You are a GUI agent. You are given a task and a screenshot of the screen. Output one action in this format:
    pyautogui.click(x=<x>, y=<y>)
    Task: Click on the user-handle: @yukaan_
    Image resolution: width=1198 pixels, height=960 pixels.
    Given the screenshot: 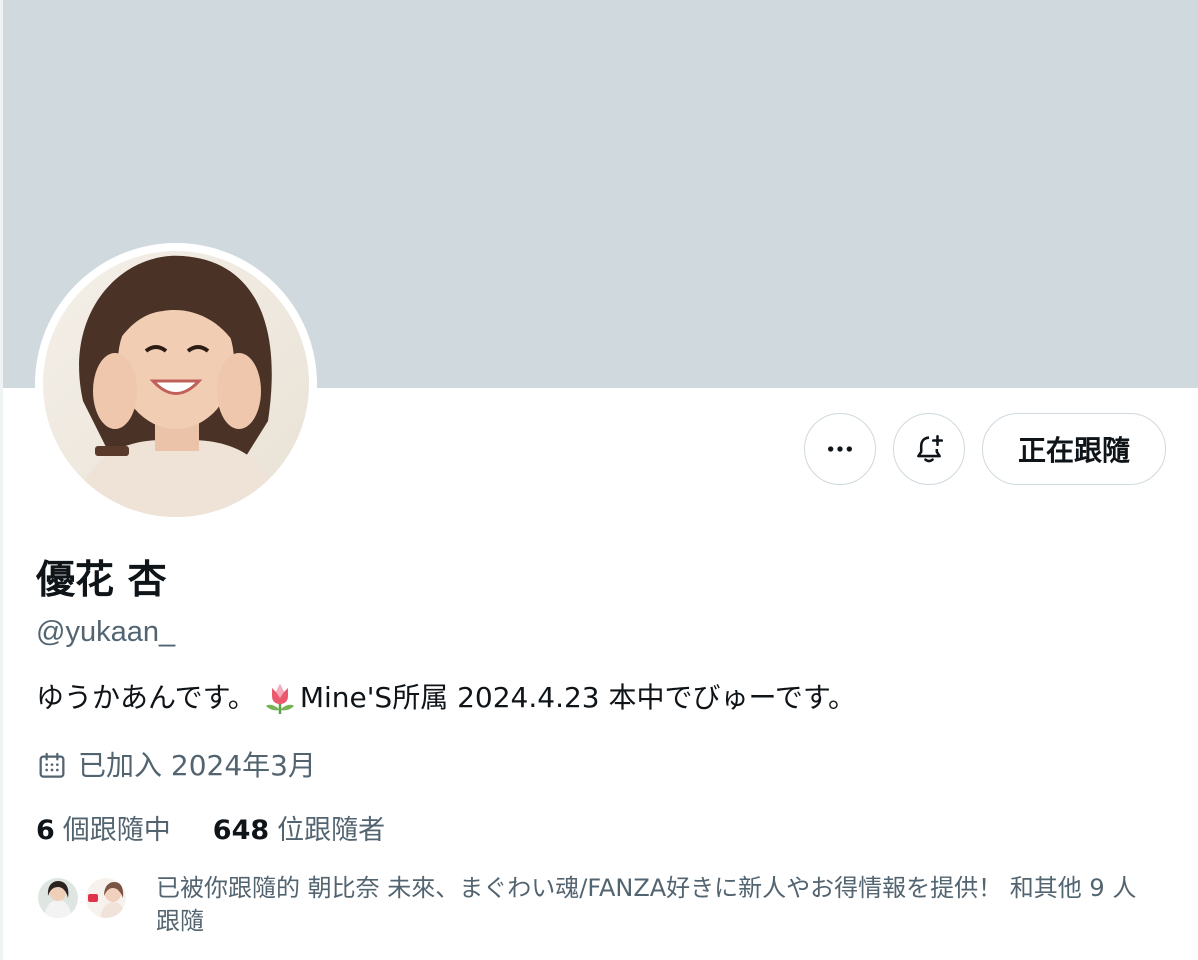 What is the action you would take?
    pyautogui.click(x=106, y=632)
    